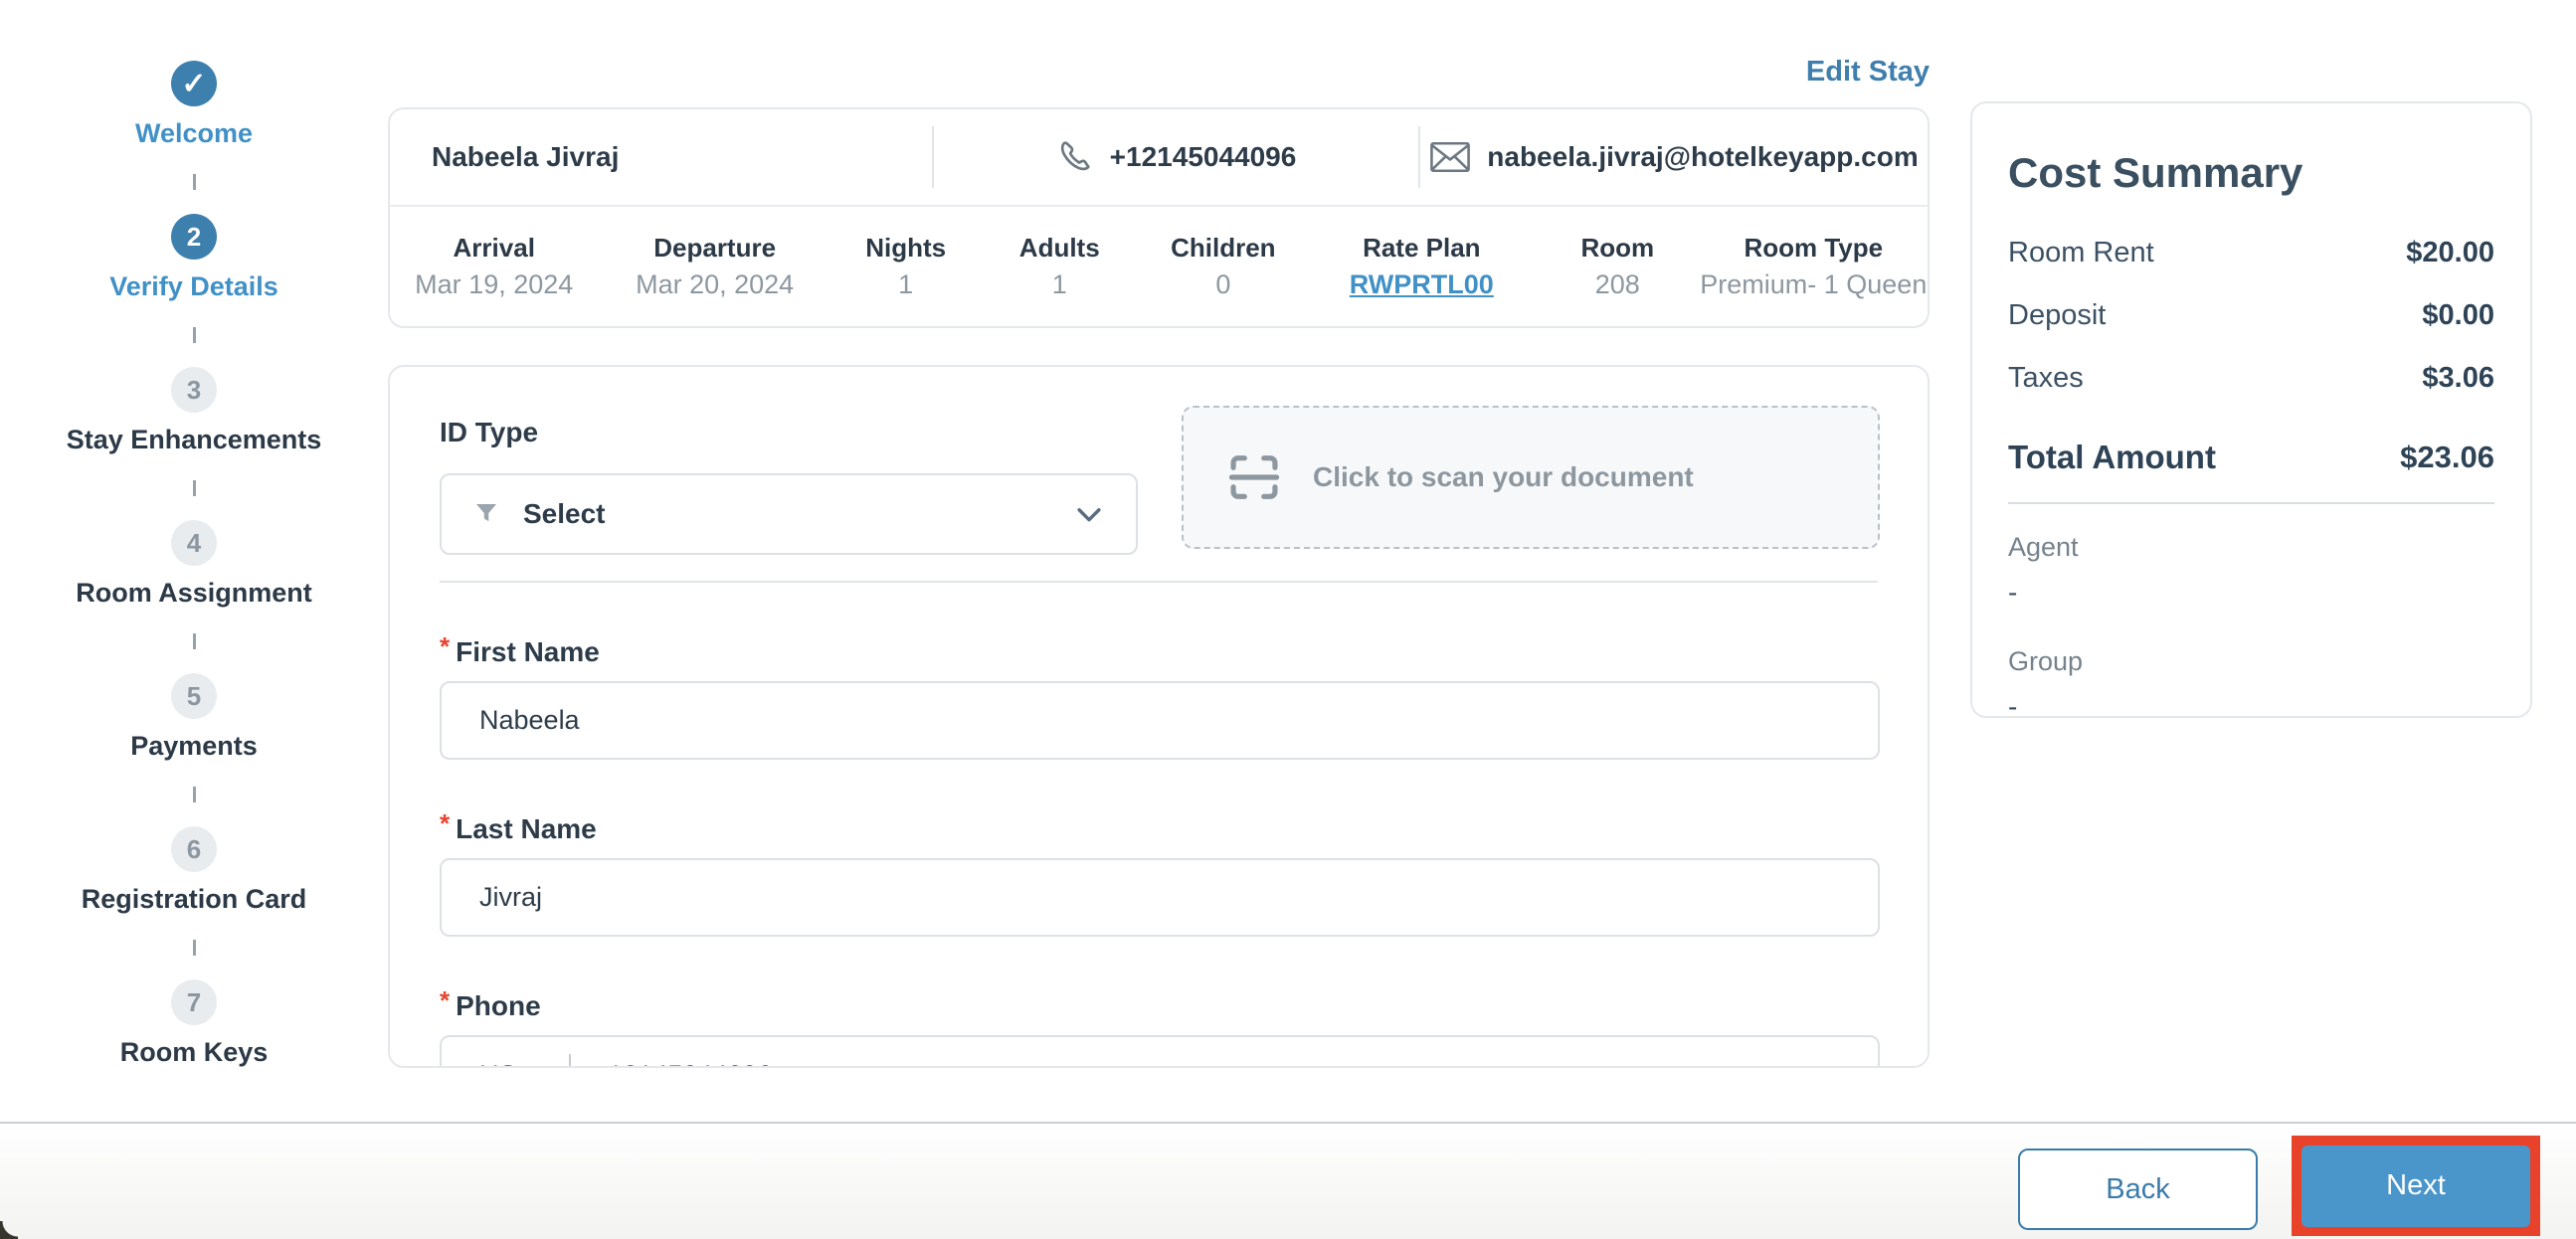 This screenshot has width=2576, height=1239. Describe the element at coordinates (2450, 252) in the screenshot. I see `cost-value: $20.00` at that location.